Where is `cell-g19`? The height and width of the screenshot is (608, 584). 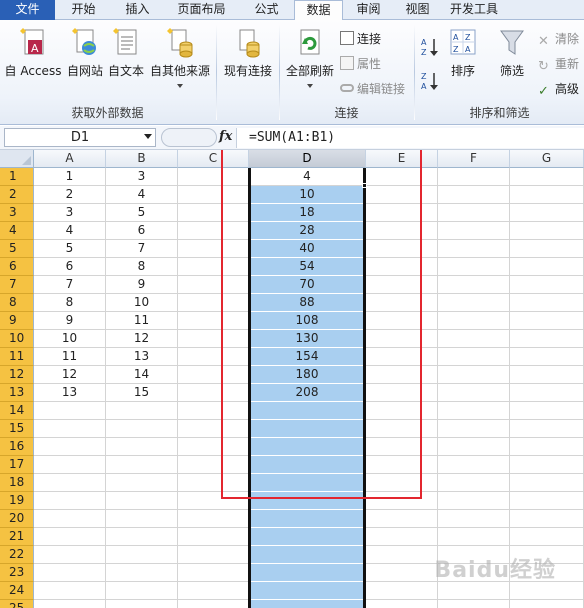 cell-g19 is located at coordinates (547, 501).